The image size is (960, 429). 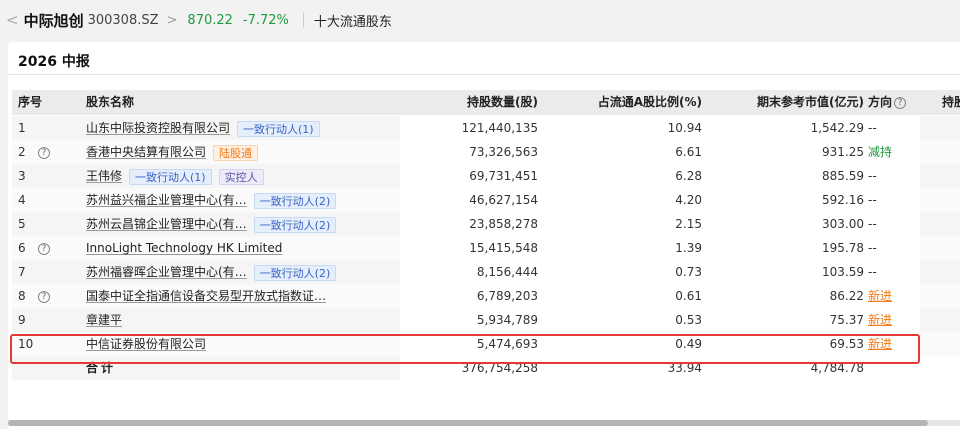 I want to click on market-value: 69.53, so click(x=846, y=344).